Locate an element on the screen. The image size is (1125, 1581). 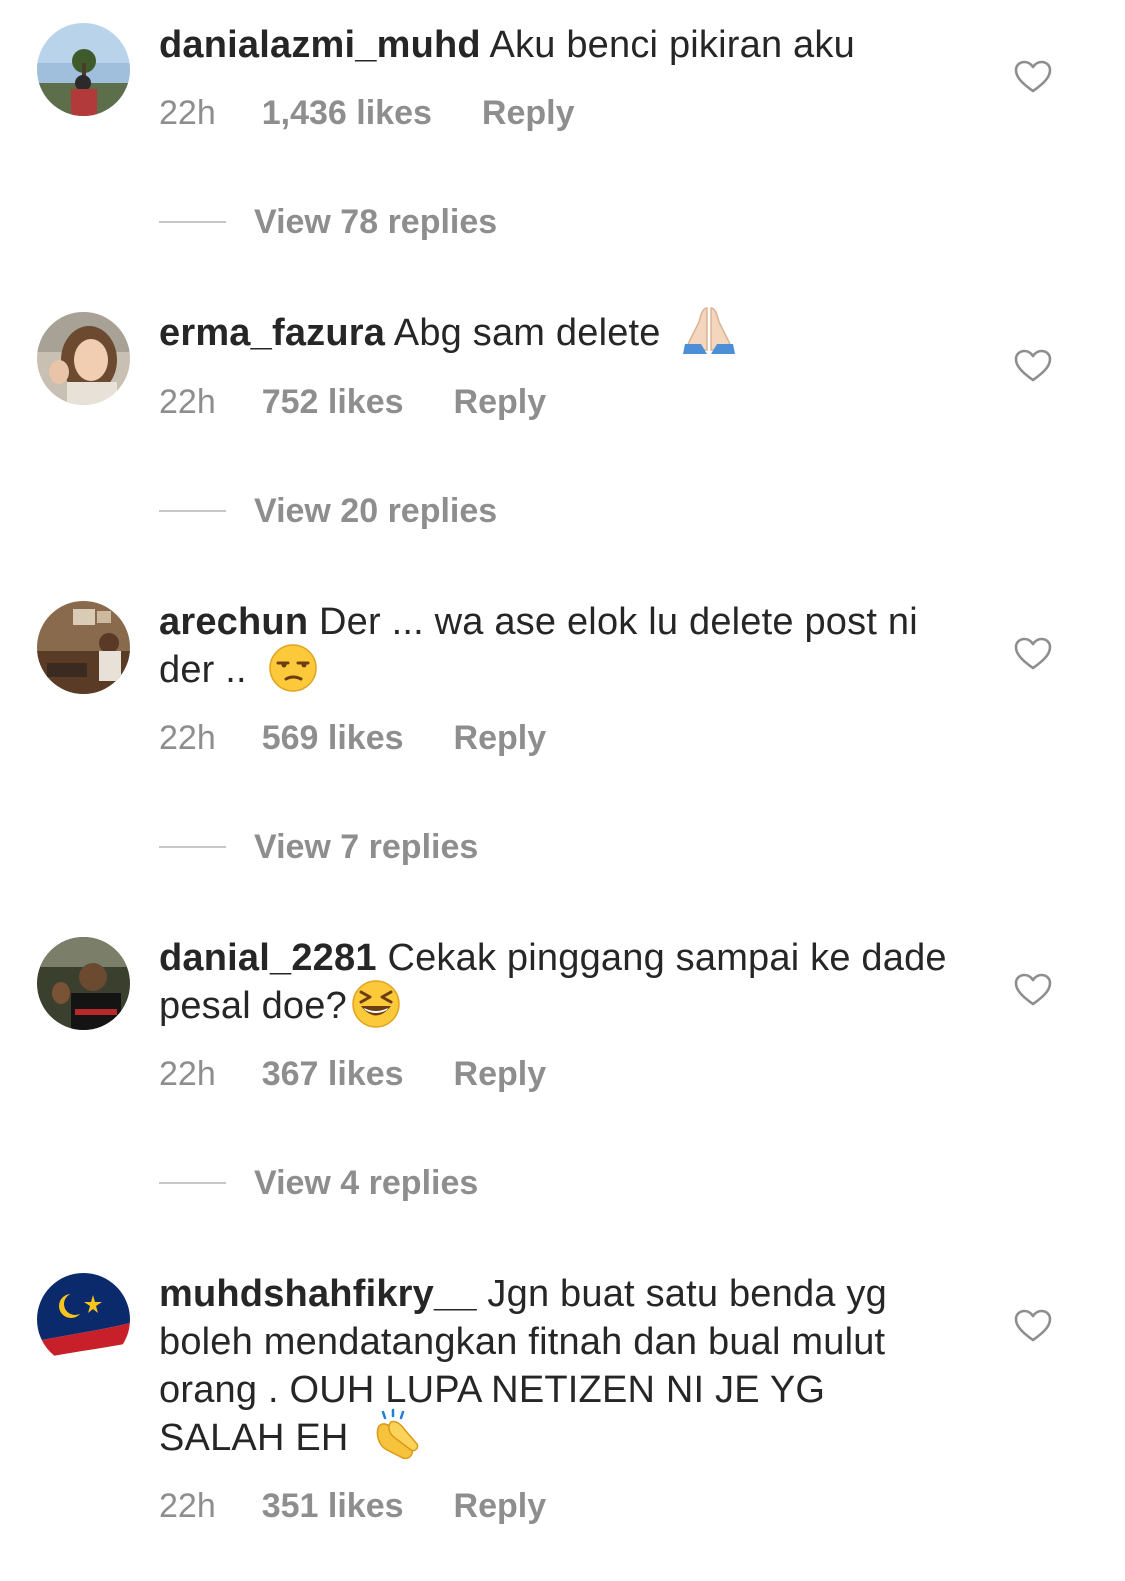
view-replies-button: View 7 replies is located at coordinates (318, 847).